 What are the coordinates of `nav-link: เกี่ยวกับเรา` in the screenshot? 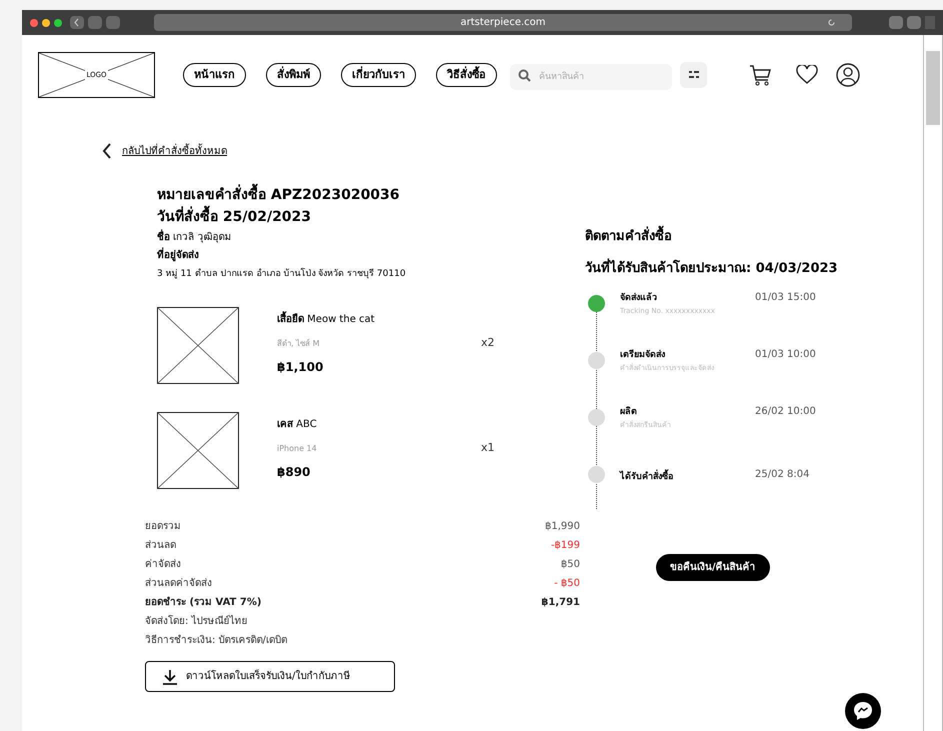 It's located at (378, 75).